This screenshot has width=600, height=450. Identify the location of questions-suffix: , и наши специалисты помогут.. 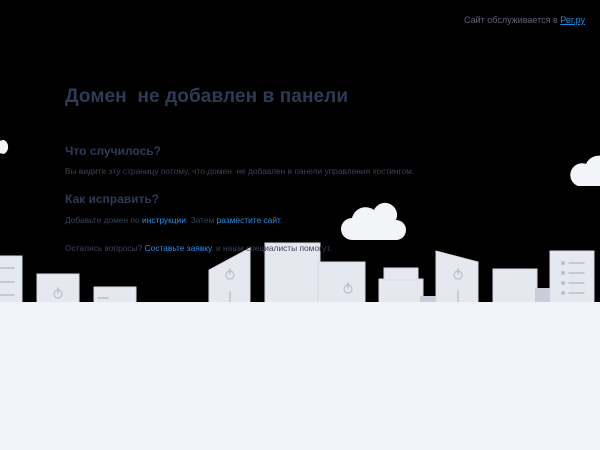
(271, 248).